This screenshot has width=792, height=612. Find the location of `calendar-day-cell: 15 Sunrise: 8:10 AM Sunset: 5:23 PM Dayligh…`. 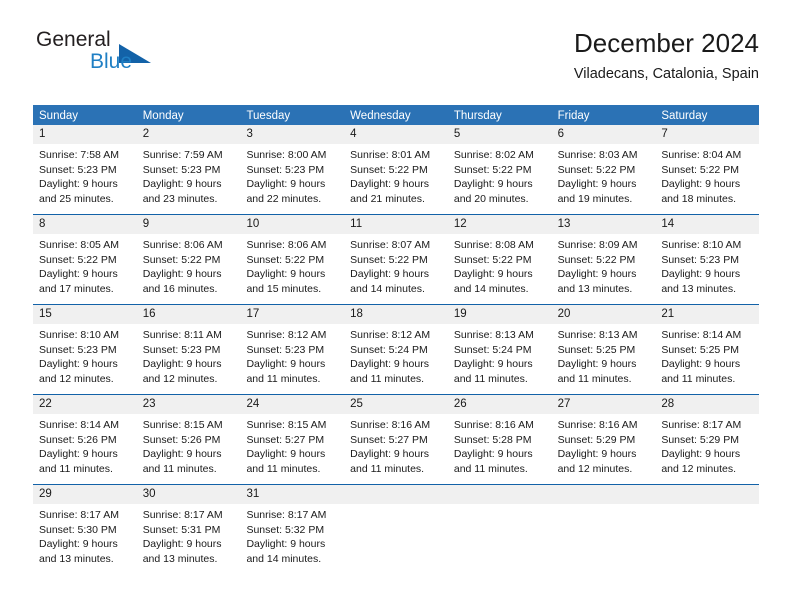

calendar-day-cell: 15 Sunrise: 8:10 AM Sunset: 5:23 PM Dayligh… is located at coordinates (85, 349).